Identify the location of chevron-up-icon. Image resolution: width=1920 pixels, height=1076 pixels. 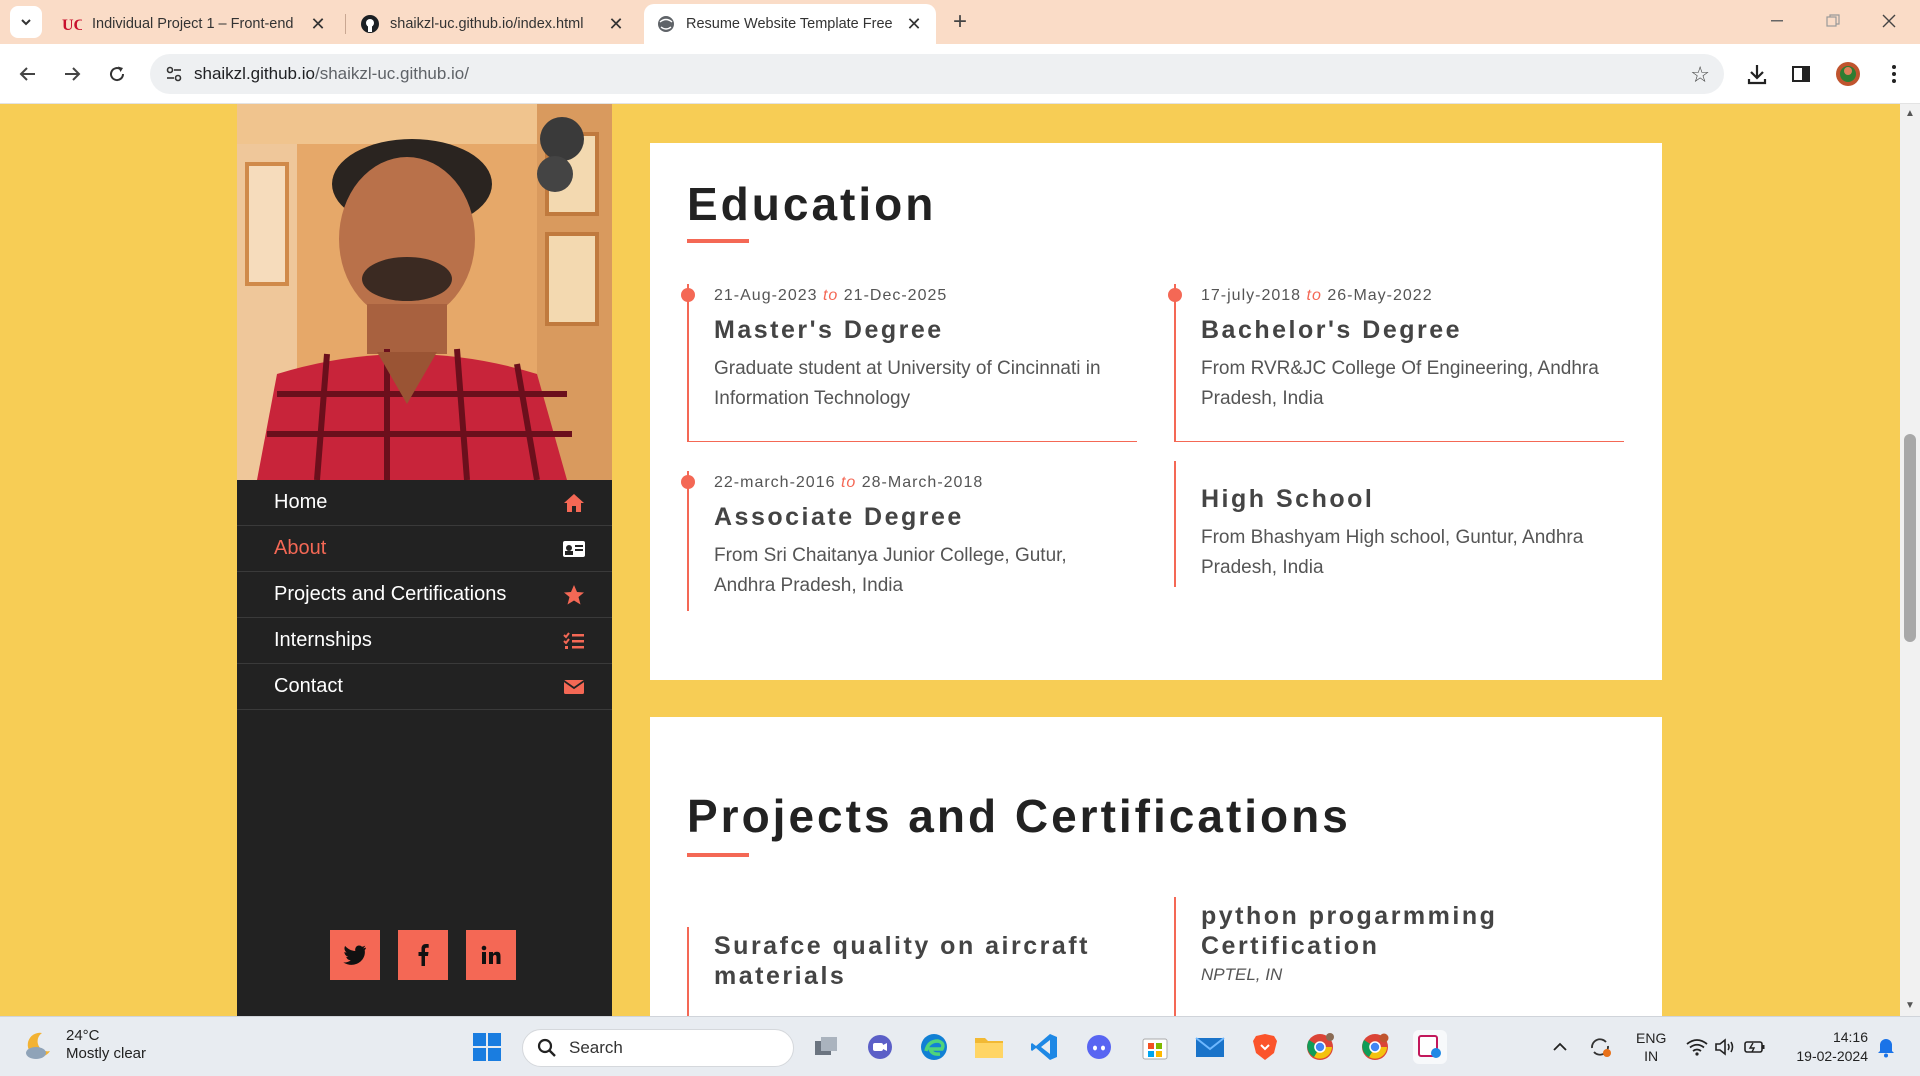
(1560, 1046).